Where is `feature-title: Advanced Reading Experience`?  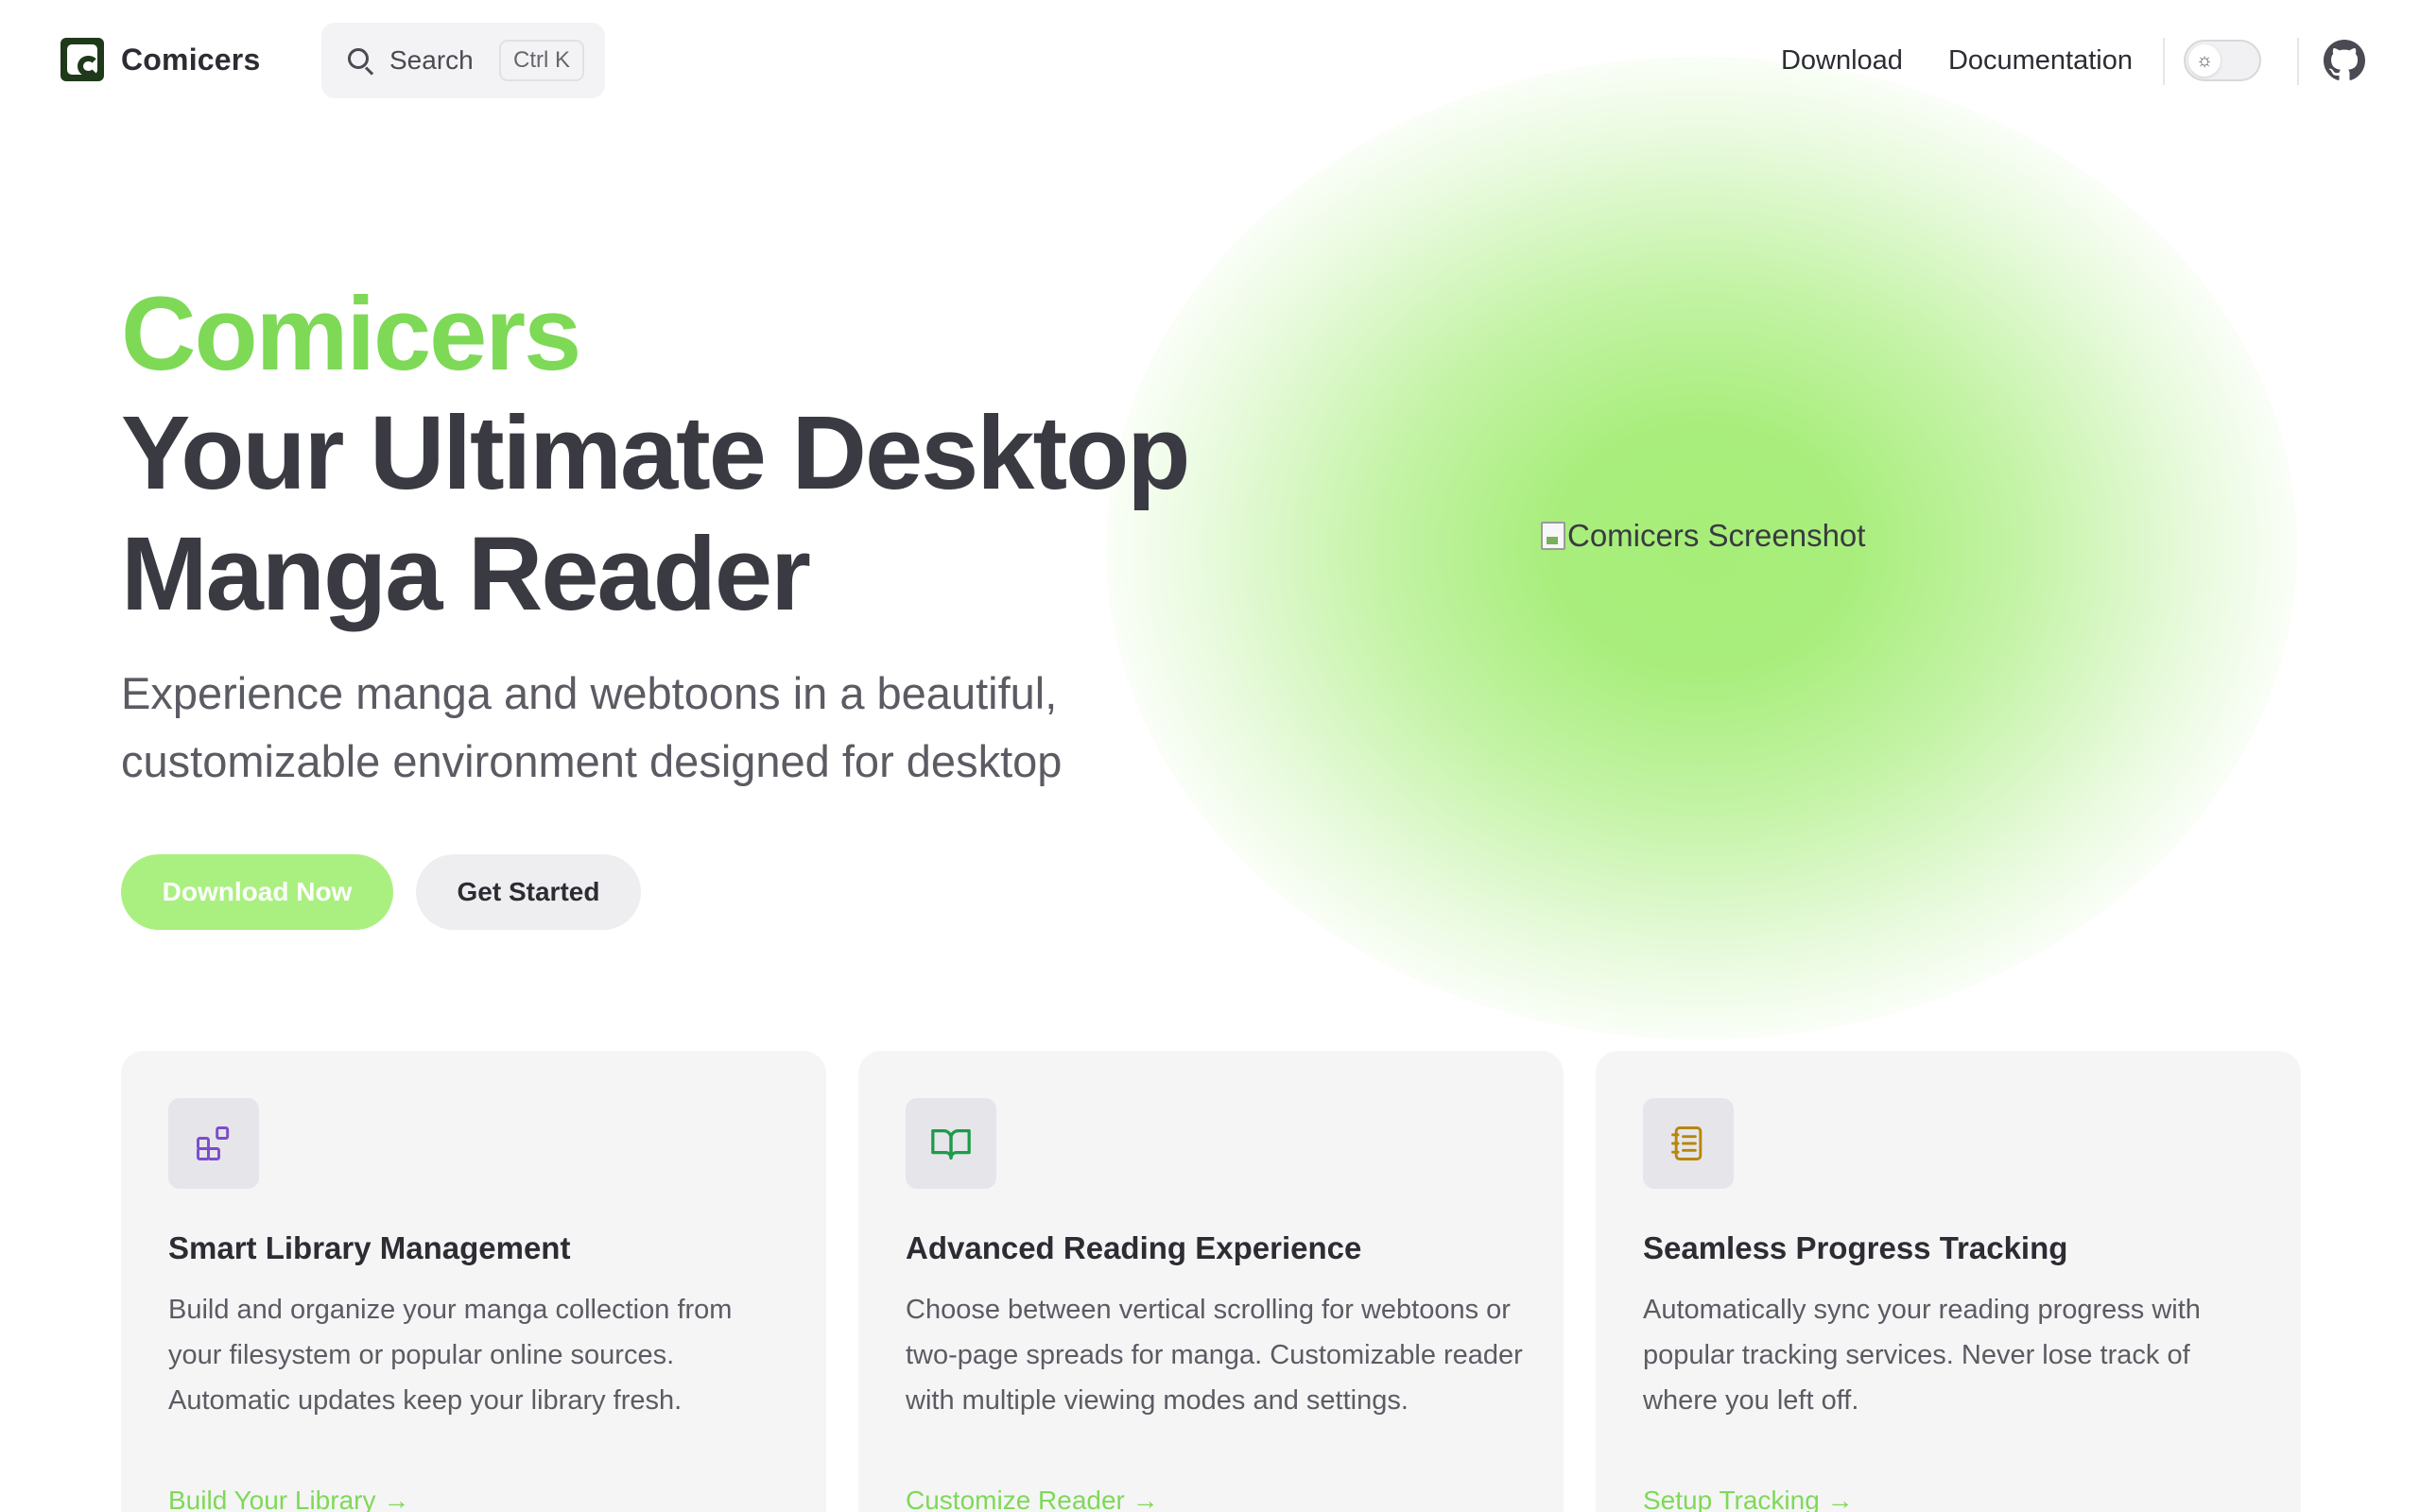
feature-title: Advanced Reading Experience is located at coordinates (1134, 1247).